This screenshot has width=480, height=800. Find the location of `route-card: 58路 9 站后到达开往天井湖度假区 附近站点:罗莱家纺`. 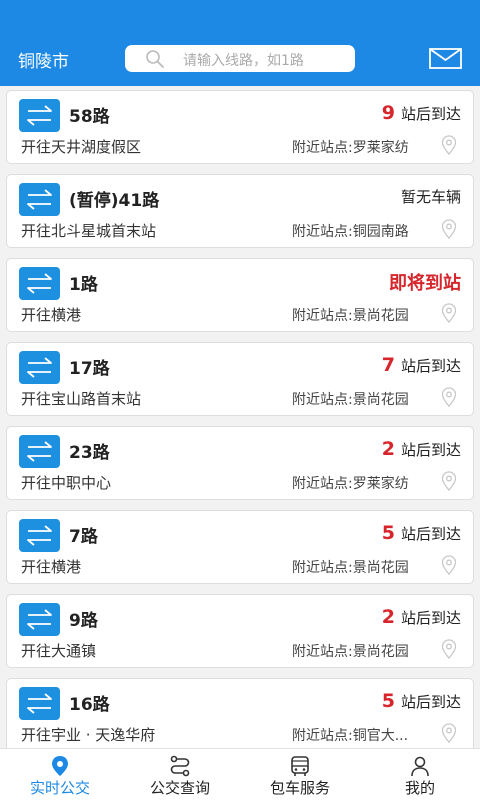

route-card: 58路 9 站后到达开往天井湖度假区 附近站点:罗莱家纺 is located at coordinates (240, 127).